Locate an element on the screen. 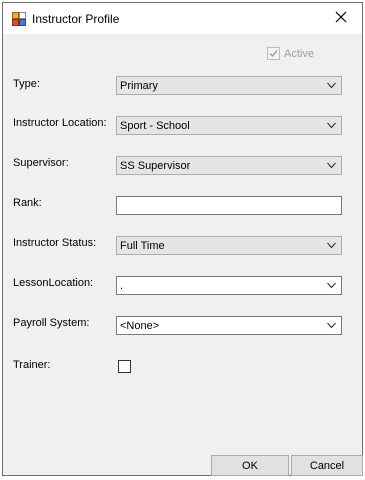  supervisor-select: SS Supervisor is located at coordinates (229, 165).